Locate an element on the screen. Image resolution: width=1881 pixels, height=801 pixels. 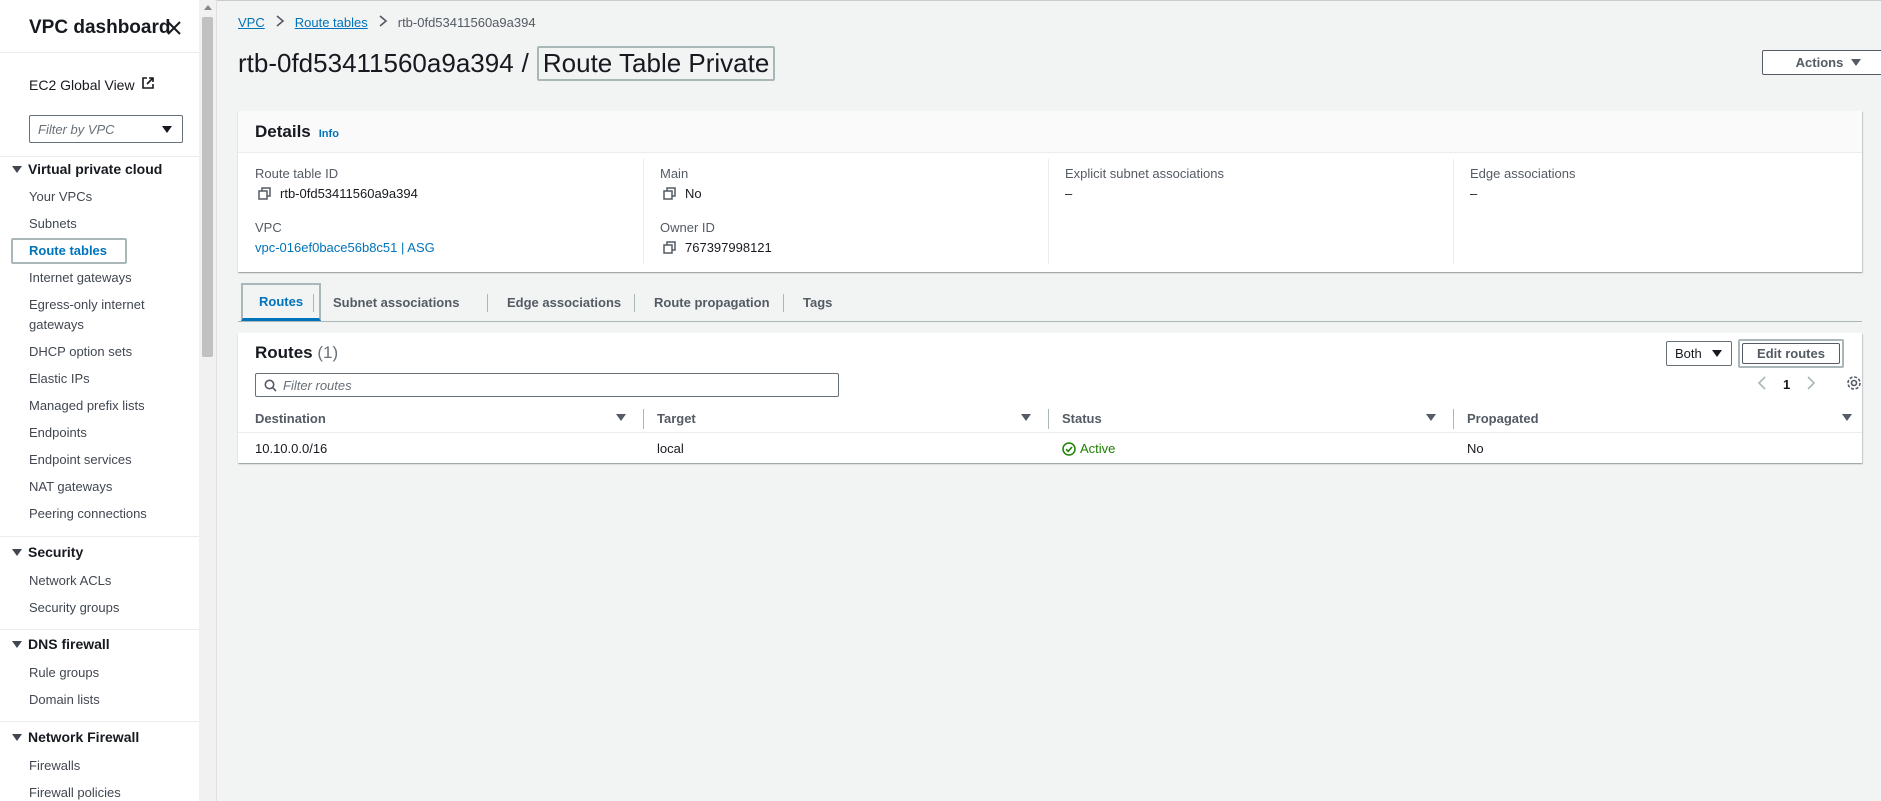
section-network-firewall: Network Firewall is located at coordinates (75, 737).